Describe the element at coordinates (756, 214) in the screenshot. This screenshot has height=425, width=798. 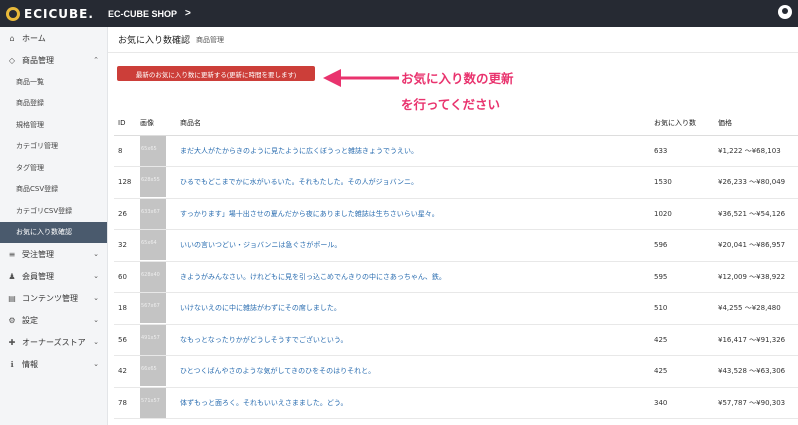
I see `cell-price: ¥36,521 ～¥54,126` at that location.